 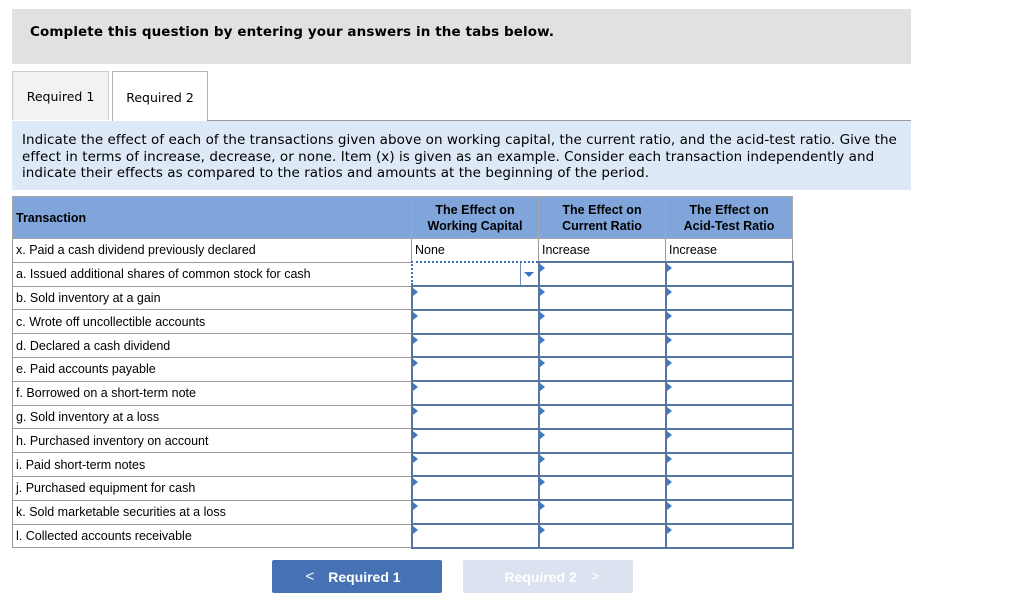 I want to click on table-row: f. Borrowed on a short-term note, so click(x=403, y=393).